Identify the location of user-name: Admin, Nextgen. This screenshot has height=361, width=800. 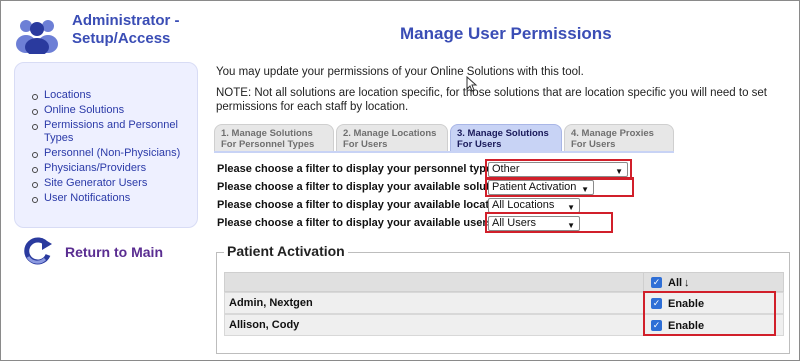
(271, 303).